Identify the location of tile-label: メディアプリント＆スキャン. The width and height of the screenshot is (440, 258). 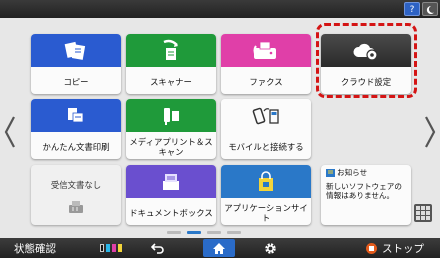
(171, 146).